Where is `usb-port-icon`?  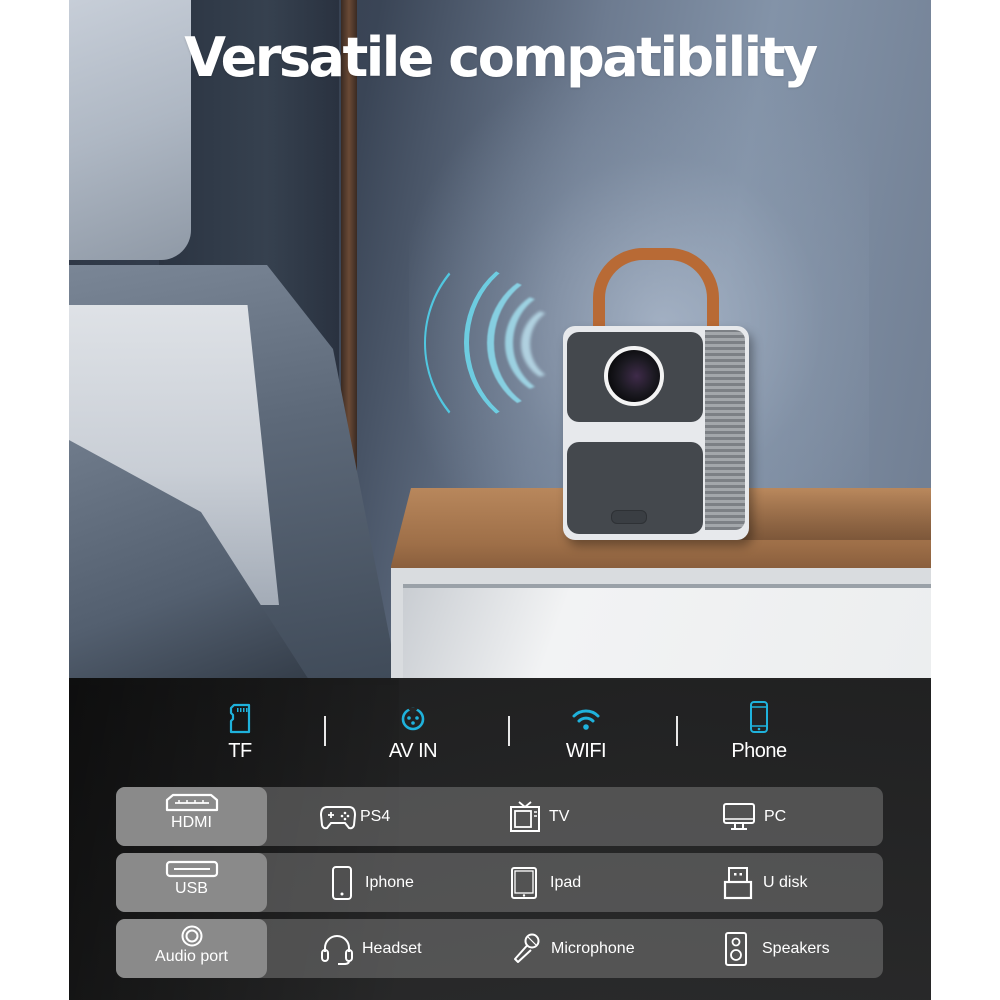 usb-port-icon is located at coordinates (191, 869).